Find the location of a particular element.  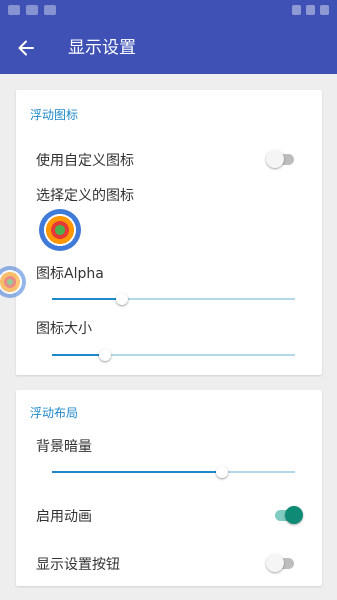

wifi-icon is located at coordinates (296, 10).